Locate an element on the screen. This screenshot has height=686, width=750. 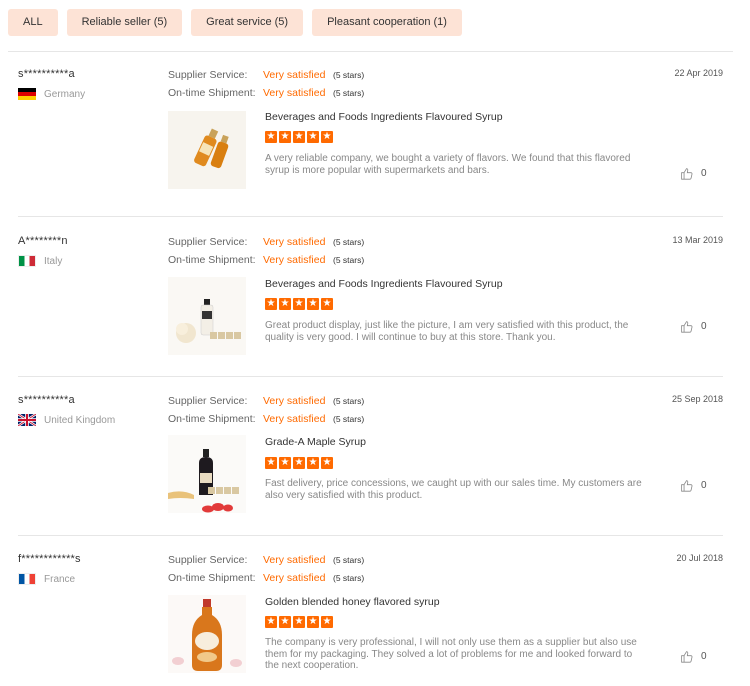
syrup-bottles-image is located at coordinates (207, 150).